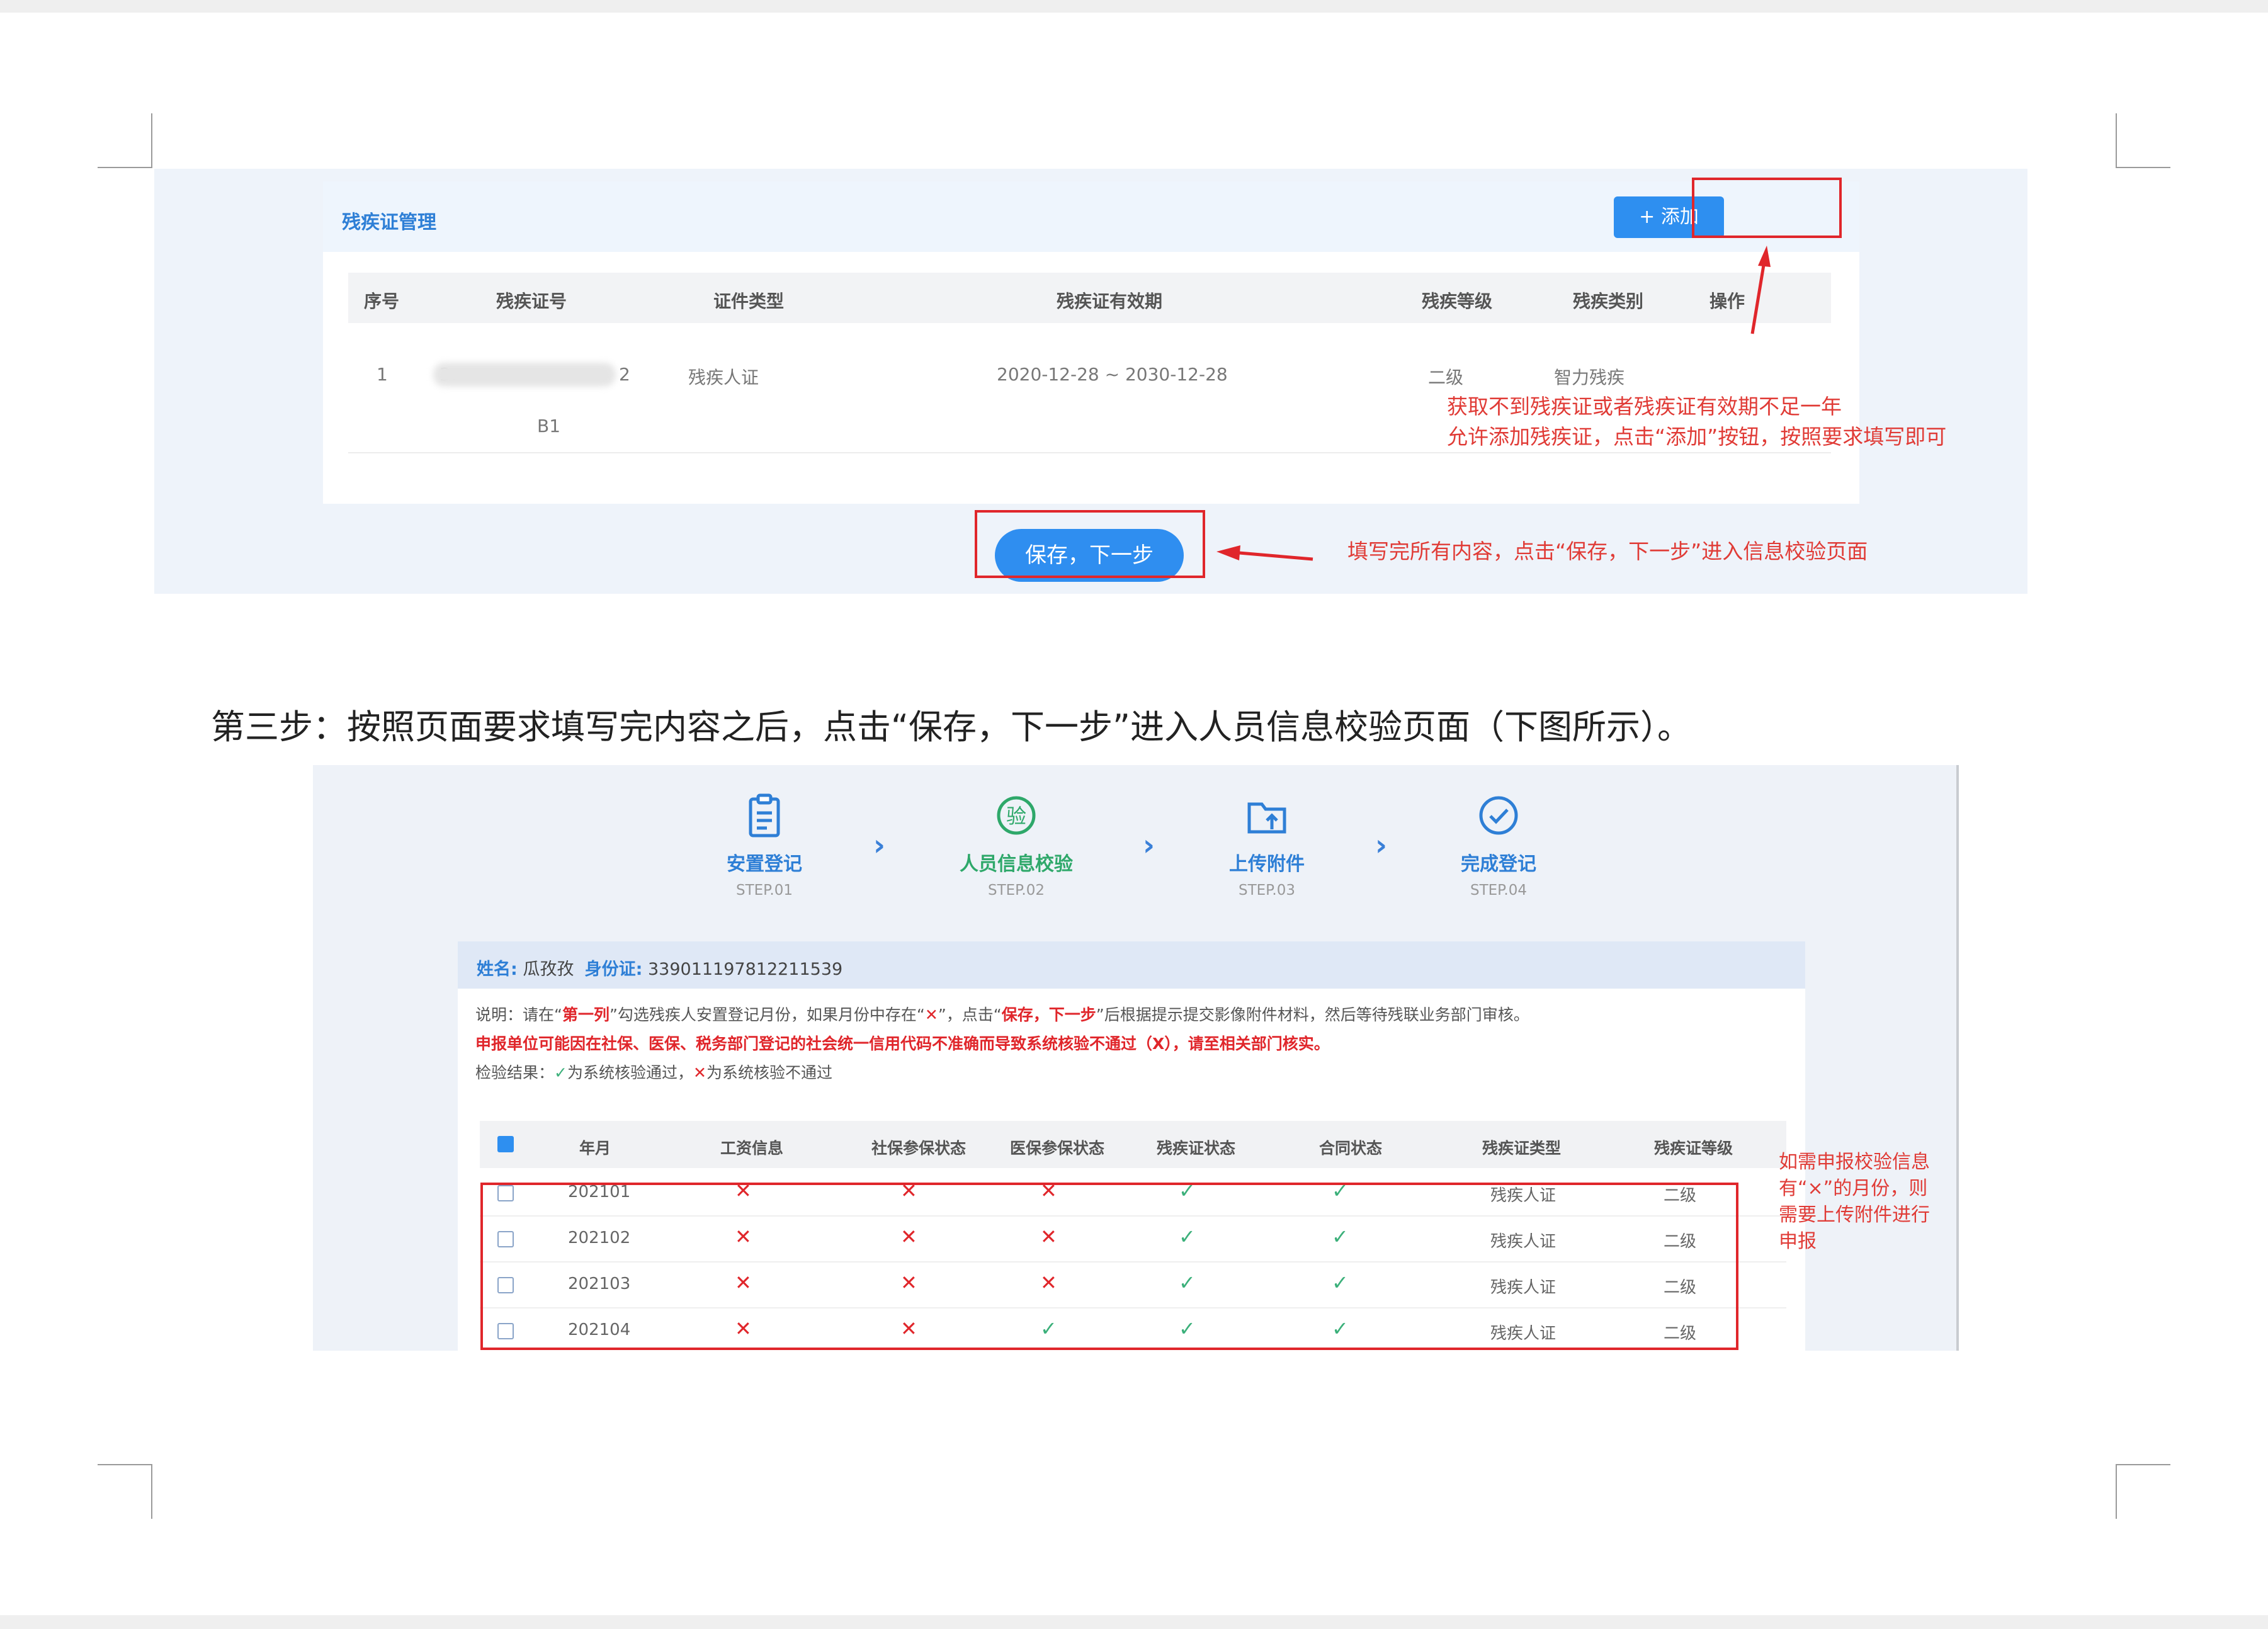 Image resolution: width=2268 pixels, height=1629 pixels. What do you see at coordinates (1498, 864) in the screenshot?
I see `step-4-label: 完成登记` at bounding box center [1498, 864].